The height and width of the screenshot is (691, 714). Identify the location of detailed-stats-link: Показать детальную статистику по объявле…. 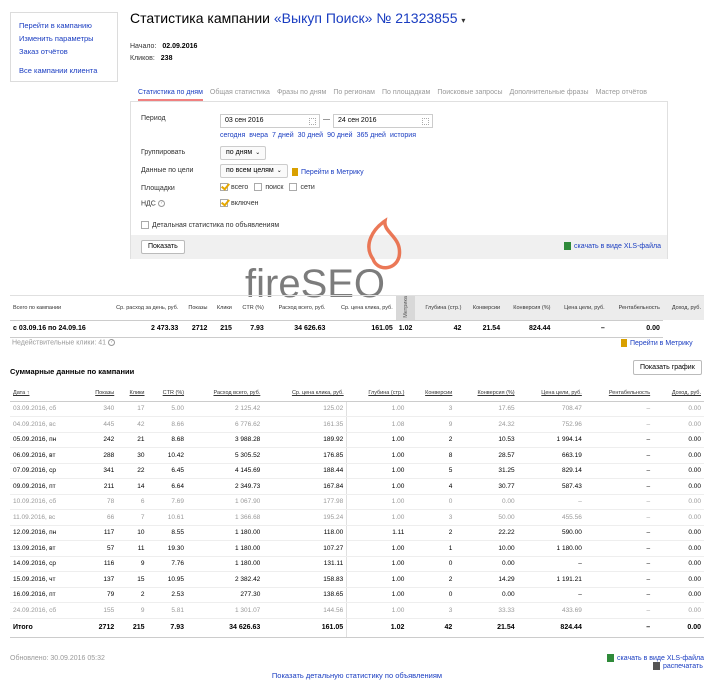
(357, 675).